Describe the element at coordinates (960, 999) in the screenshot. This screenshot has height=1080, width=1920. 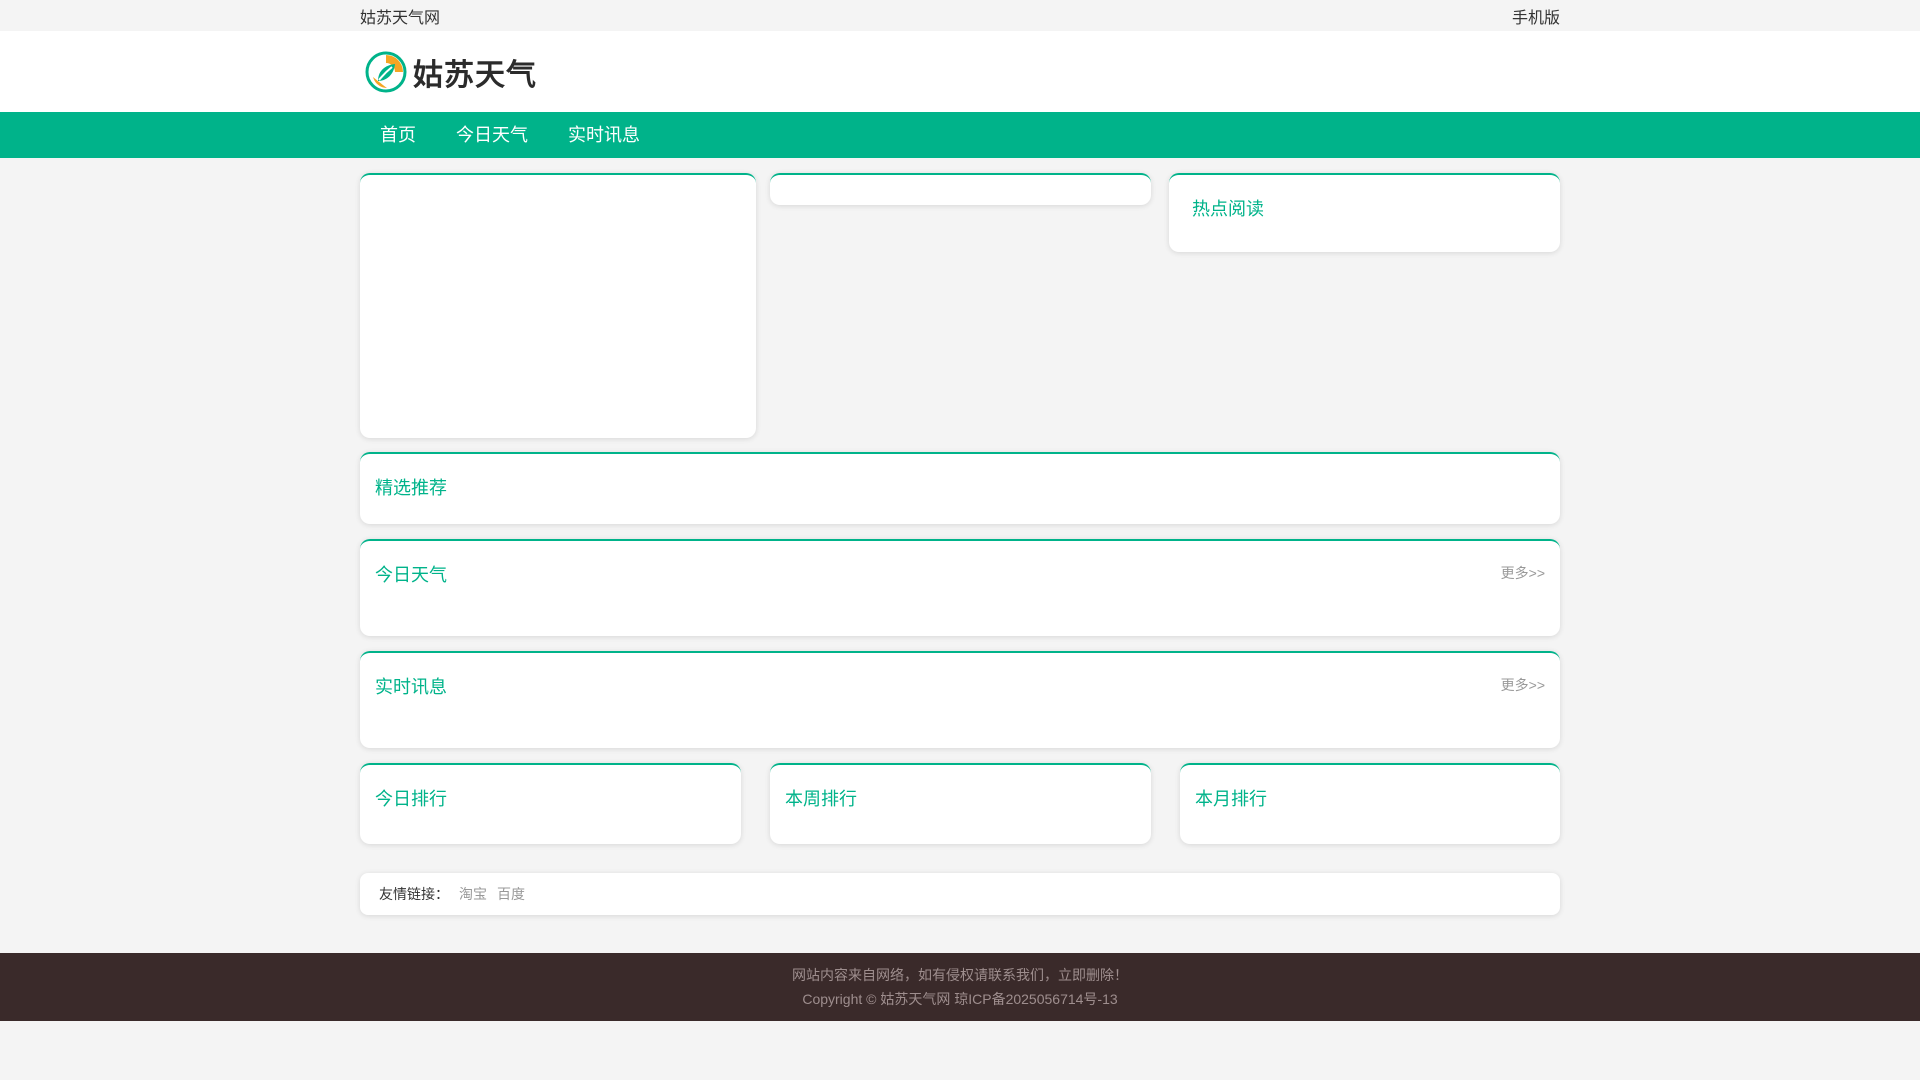
I see `footer-copyright: Copyright © 姑苏天气网 琼ICP备2025056714号-13` at that location.